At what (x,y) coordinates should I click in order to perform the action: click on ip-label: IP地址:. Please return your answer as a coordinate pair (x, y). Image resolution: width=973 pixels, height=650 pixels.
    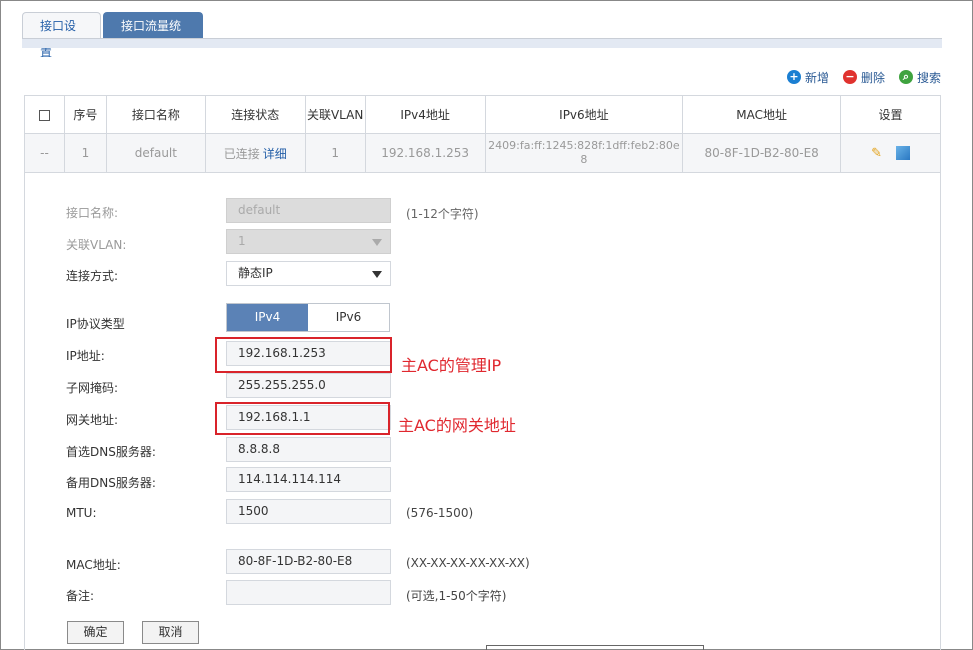
    Looking at the image, I should click on (85, 356).